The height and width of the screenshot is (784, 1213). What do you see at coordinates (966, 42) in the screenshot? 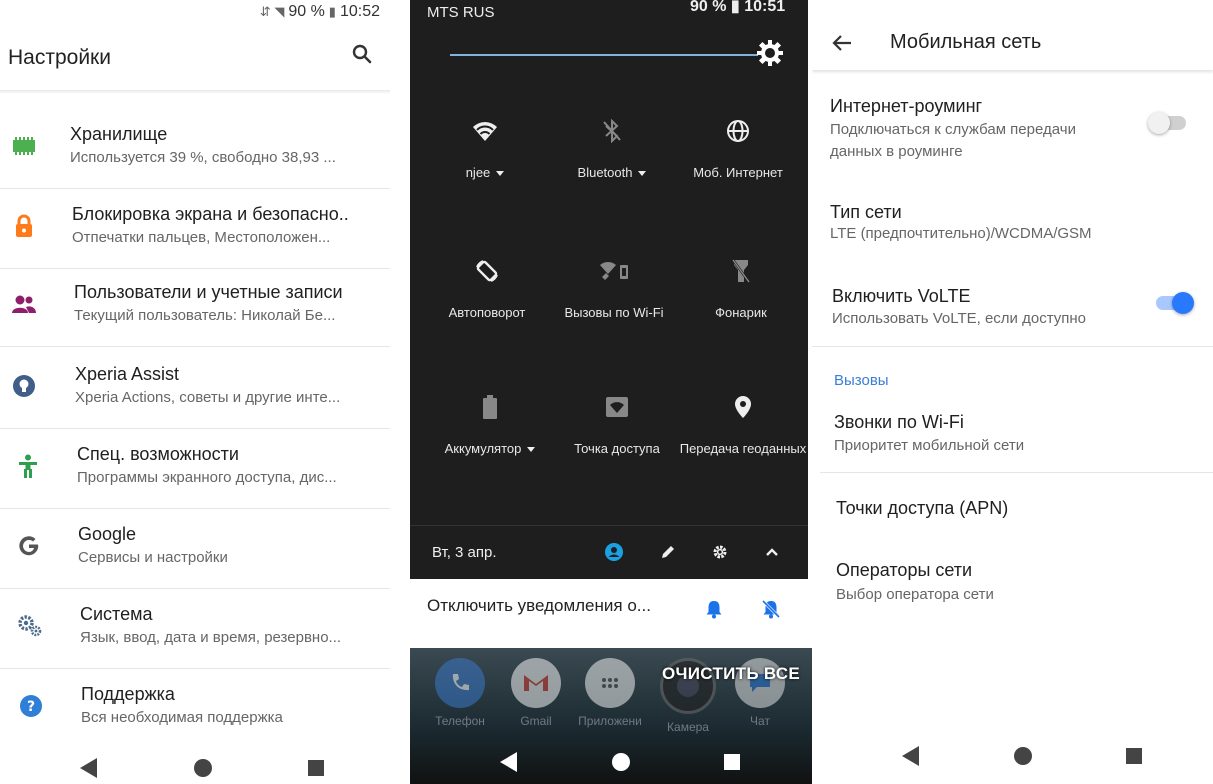
I see `page-title: Мобильная сеть` at bounding box center [966, 42].